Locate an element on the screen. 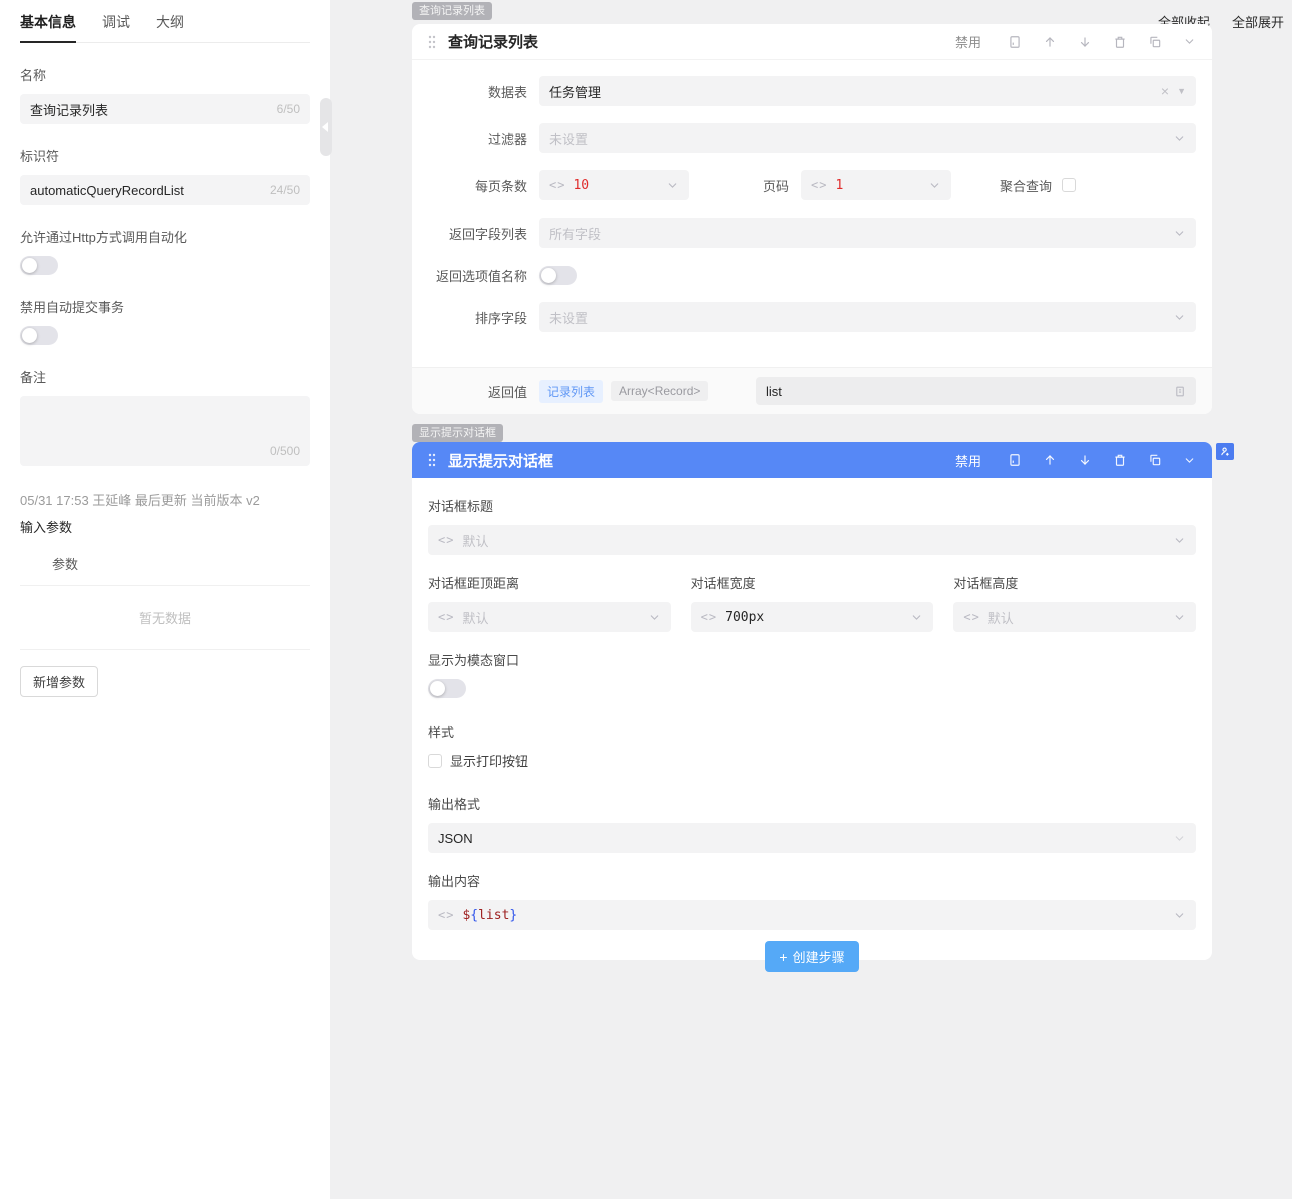 This screenshot has width=1292, height=1199. step1-return-row: 返回值 记录列表 Array<Record> list is located at coordinates (812, 390).